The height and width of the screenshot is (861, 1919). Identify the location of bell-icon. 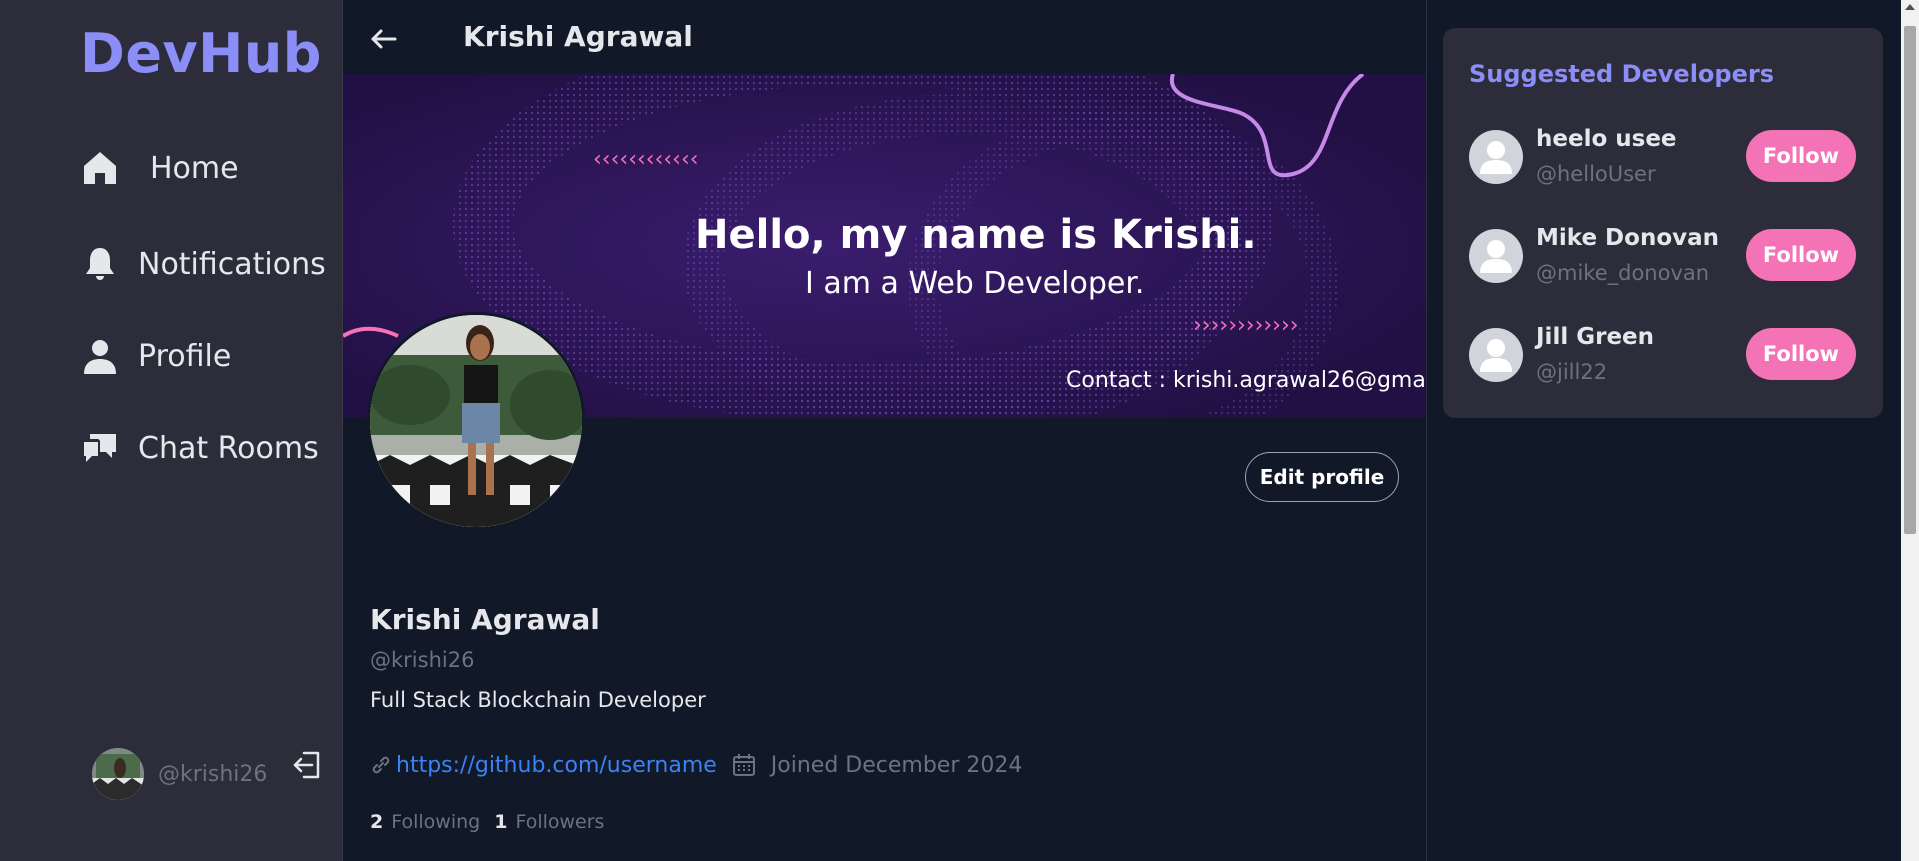
(100, 264).